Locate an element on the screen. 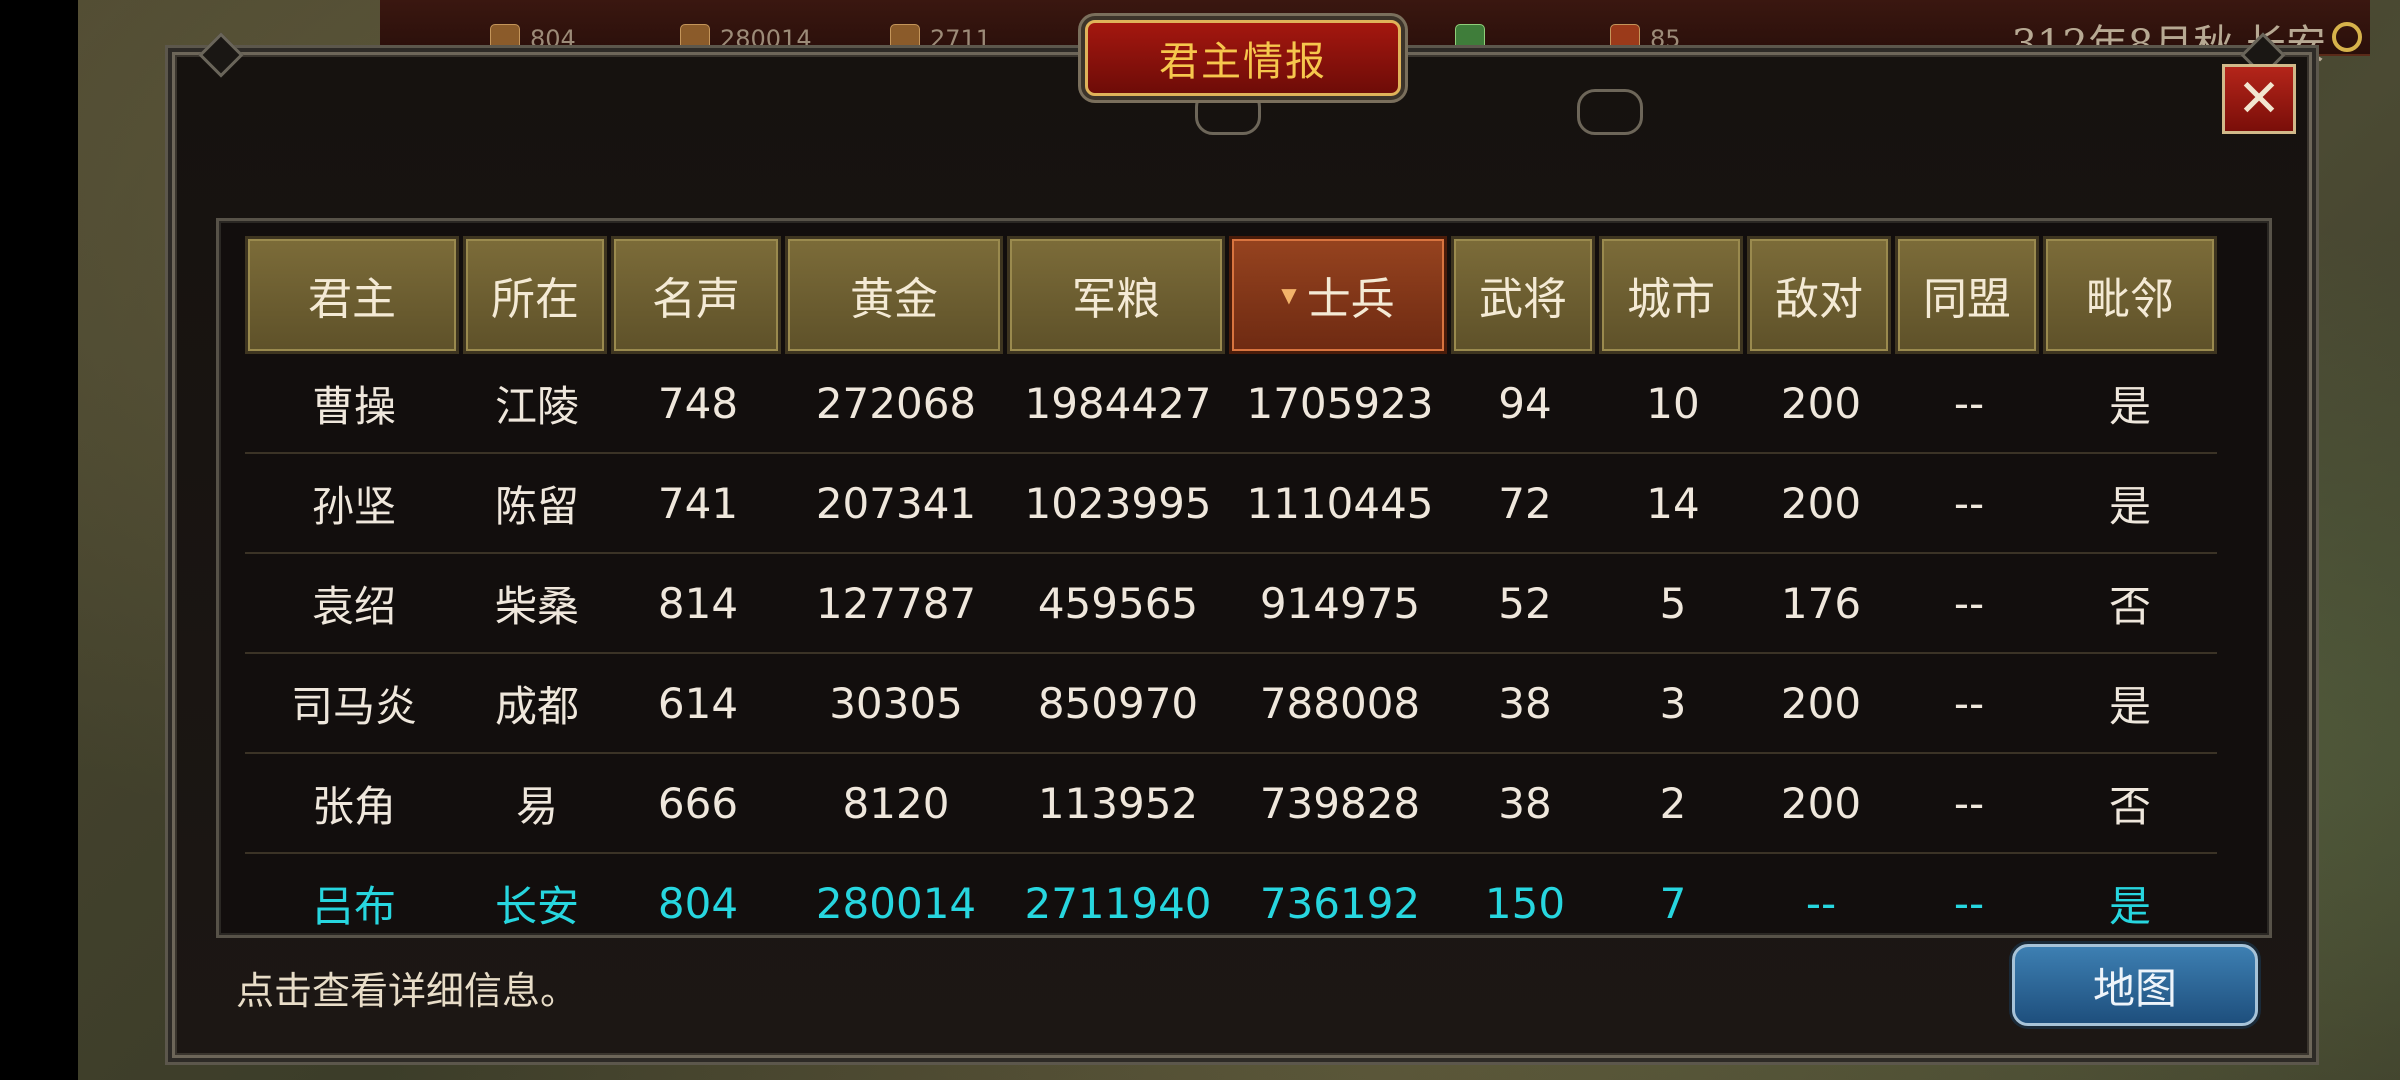 This screenshot has height=1080, width=2400. table-row: 张角 易 666 8120 113952 739828 38 2 200 -- 否 is located at coordinates (1231, 804).